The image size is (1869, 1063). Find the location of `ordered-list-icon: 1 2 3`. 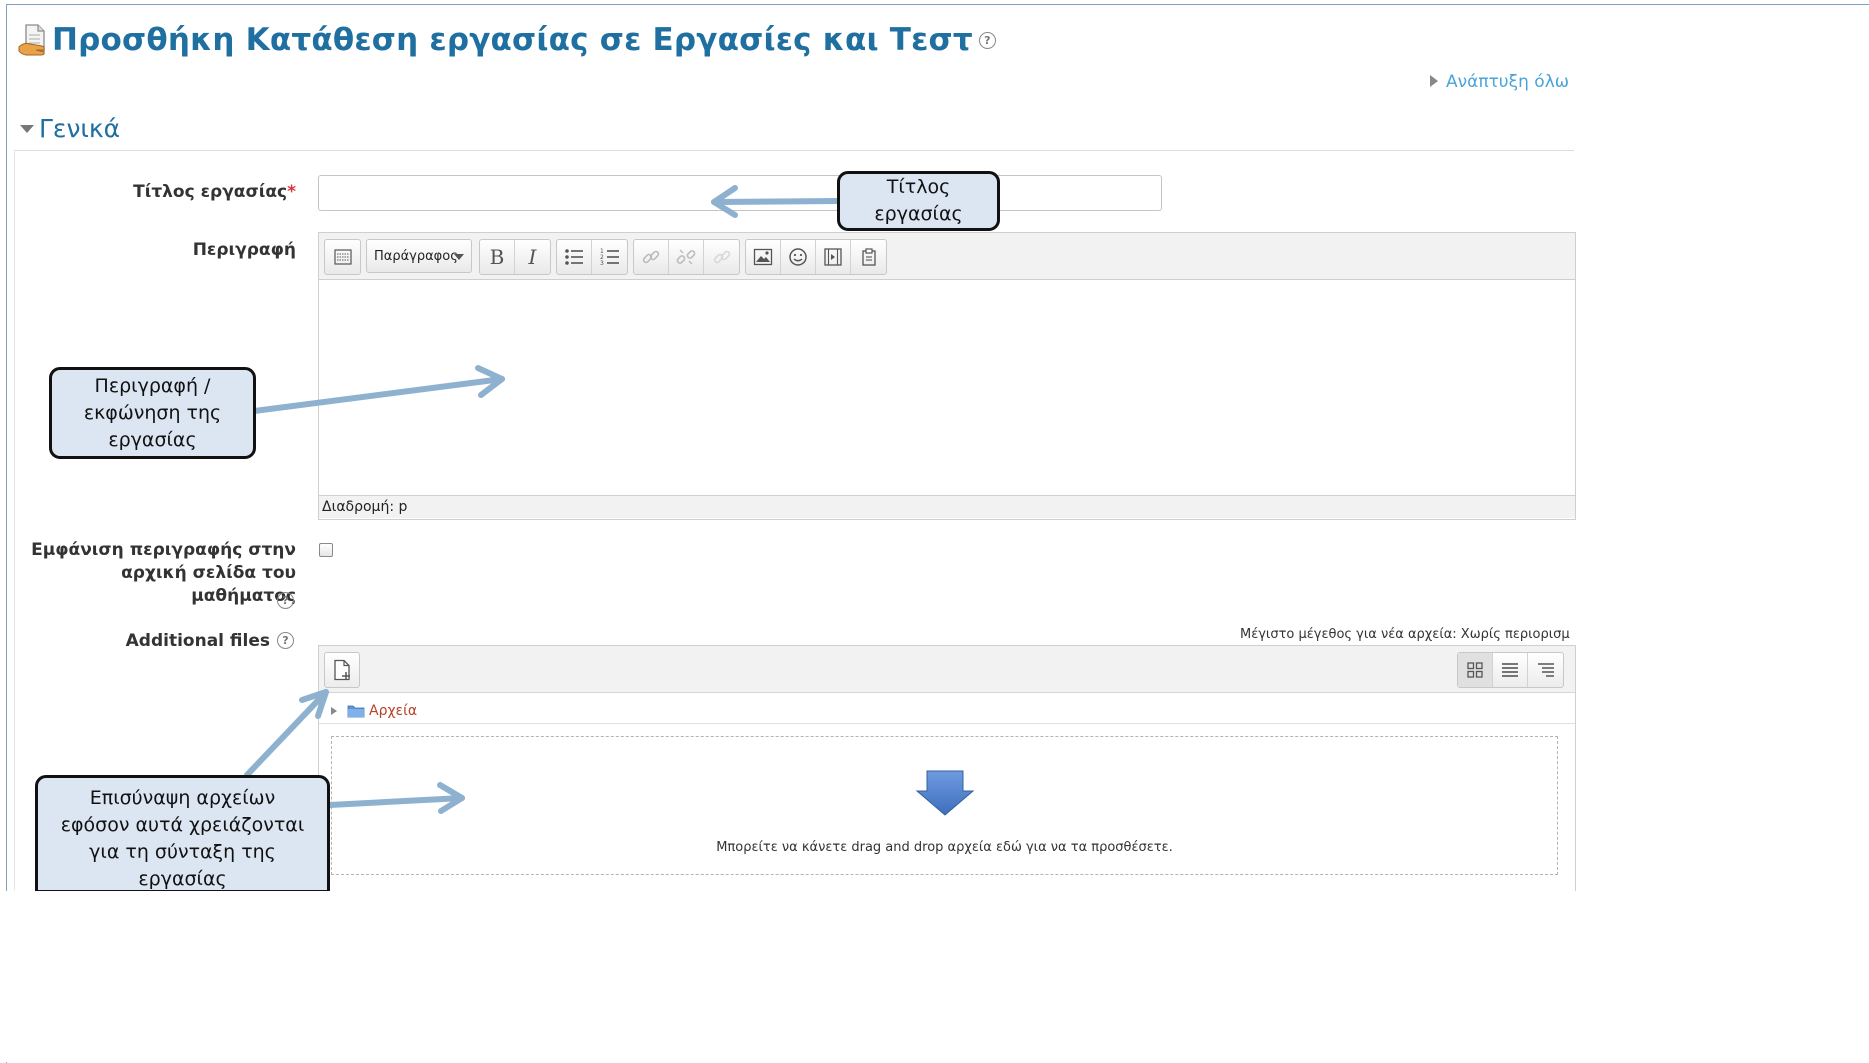

ordered-list-icon: 1 2 3 is located at coordinates (609, 257).